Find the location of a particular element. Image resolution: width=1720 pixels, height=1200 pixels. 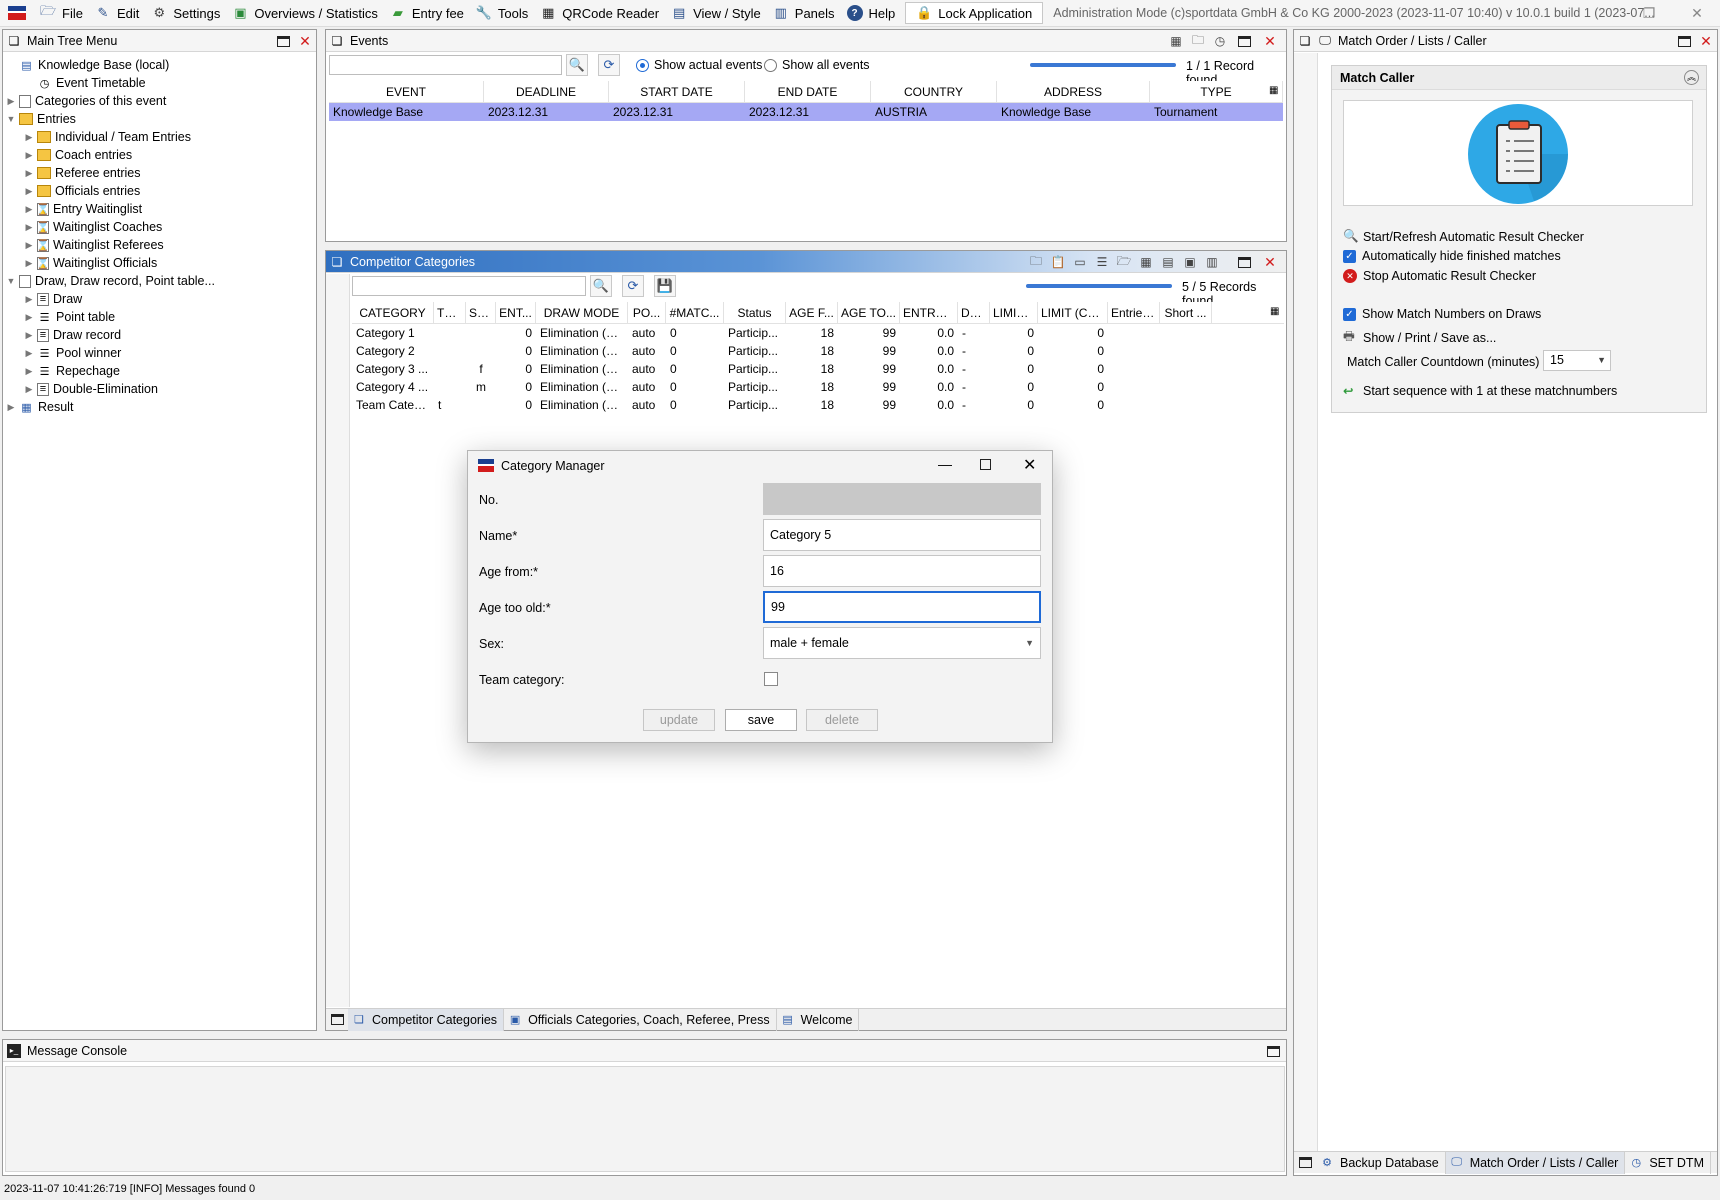

cat-tool-9-button: ▥ is located at coordinates (1212, 262).